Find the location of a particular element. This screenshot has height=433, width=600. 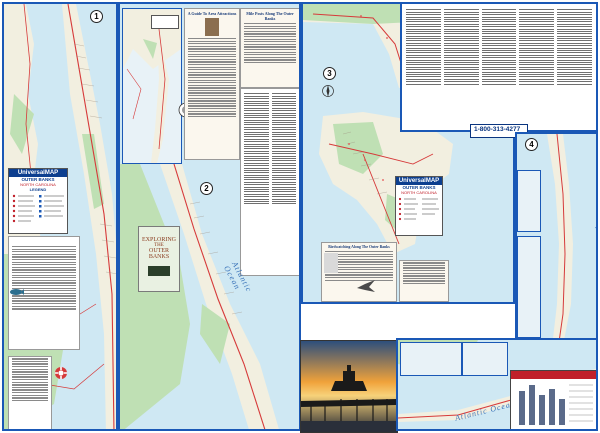

map-subtitle-3: NORTH CAROLINA is located at coordinates (419, 192).